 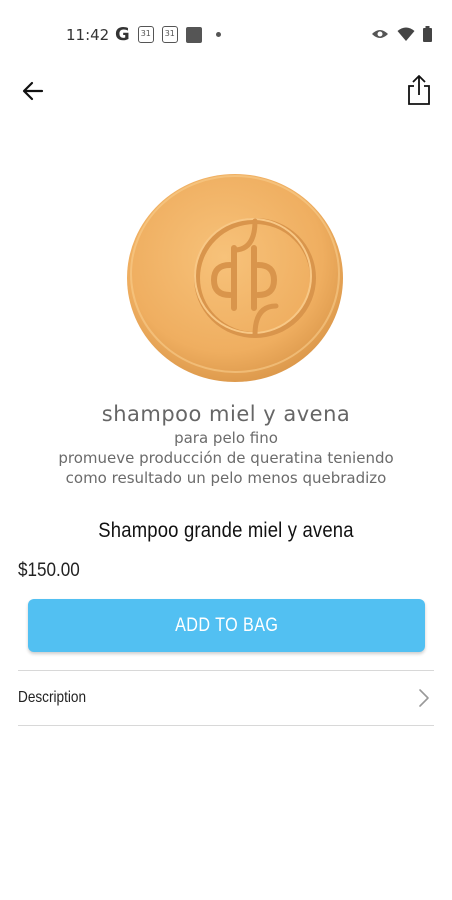 What do you see at coordinates (122, 34) in the screenshot?
I see `google-g-icon: G` at bounding box center [122, 34].